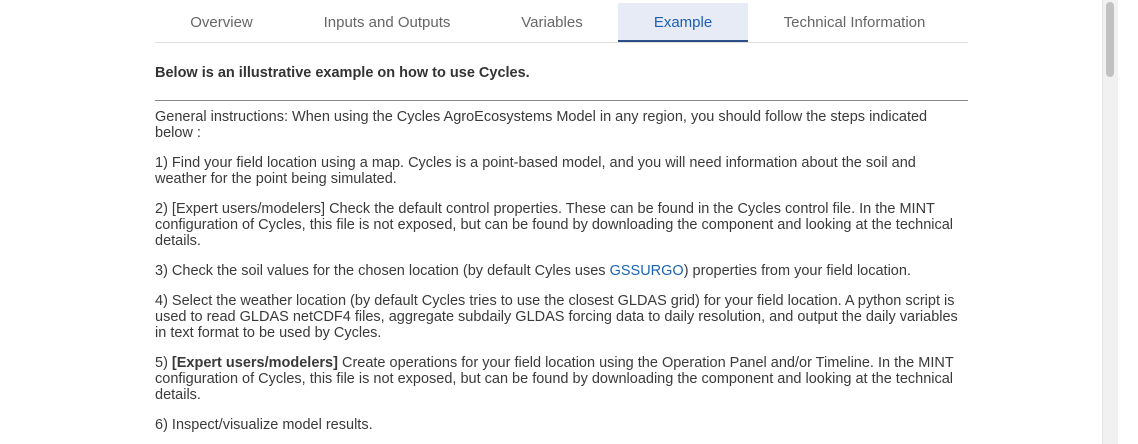 The height and width of the screenshot is (444, 1138). What do you see at coordinates (387, 22) in the screenshot?
I see `tab-inputs-and-outputs: Inputs and Outputs` at bounding box center [387, 22].